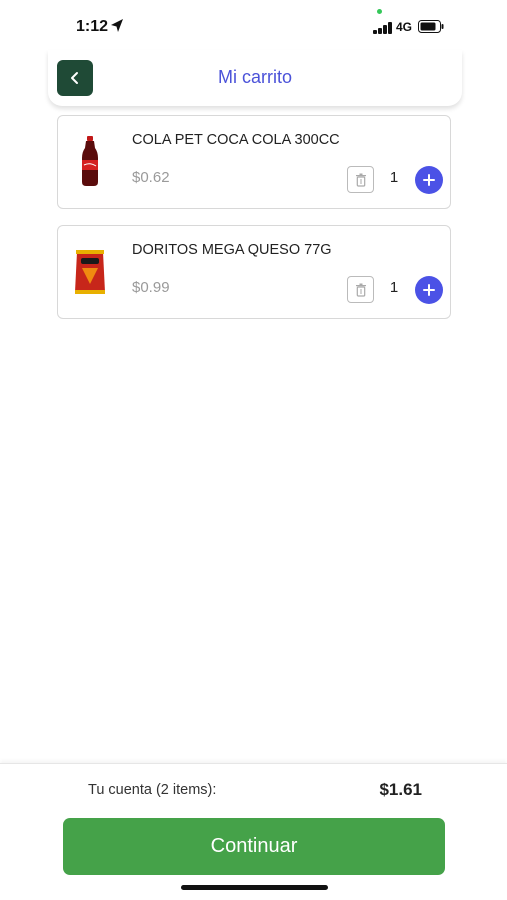  What do you see at coordinates (400, 789) in the screenshot?
I see `total-amount: $1.61` at bounding box center [400, 789].